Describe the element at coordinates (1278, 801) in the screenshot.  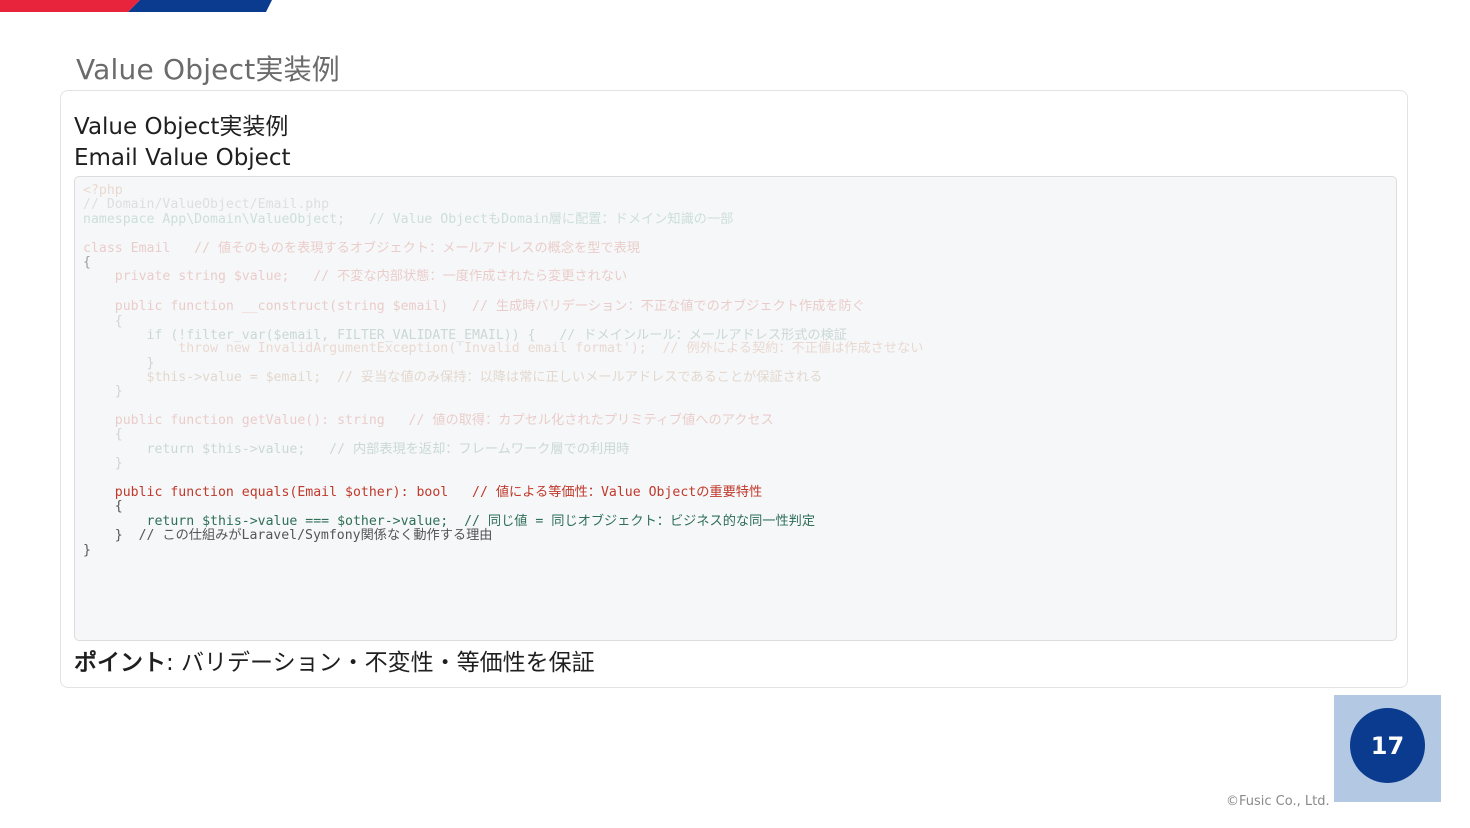
I see `copyright: ©Fusic Co., Ltd.` at that location.